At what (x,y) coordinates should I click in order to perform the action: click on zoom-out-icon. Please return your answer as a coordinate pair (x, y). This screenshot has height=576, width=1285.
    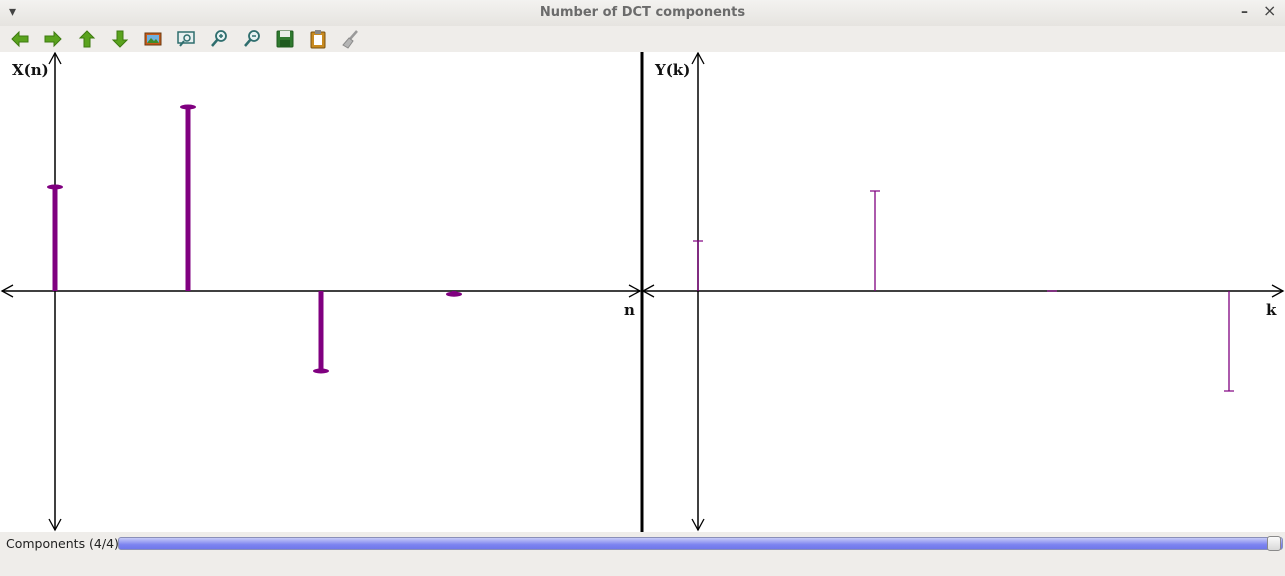
    Looking at the image, I should click on (252, 39).